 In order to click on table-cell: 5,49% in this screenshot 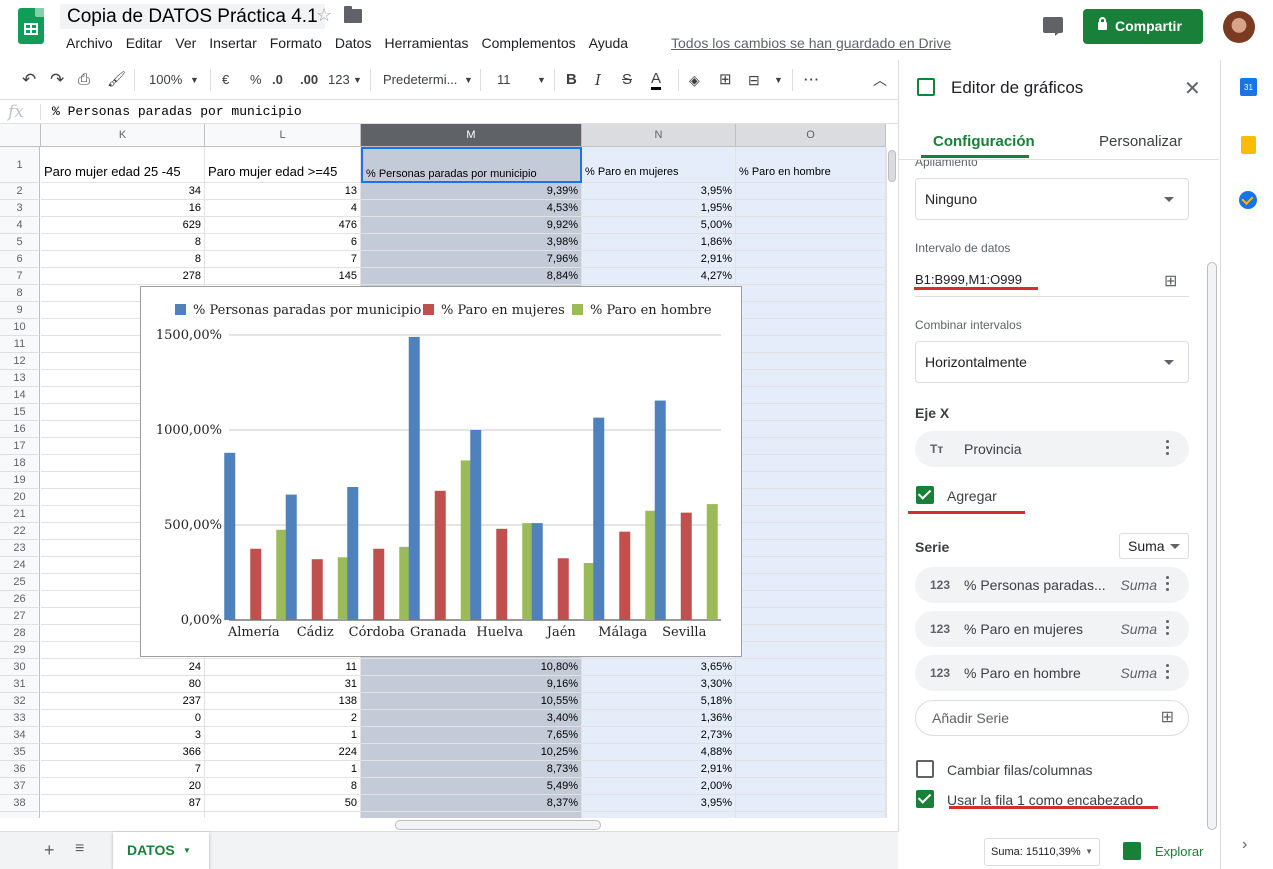, I will do `click(471, 786)`.